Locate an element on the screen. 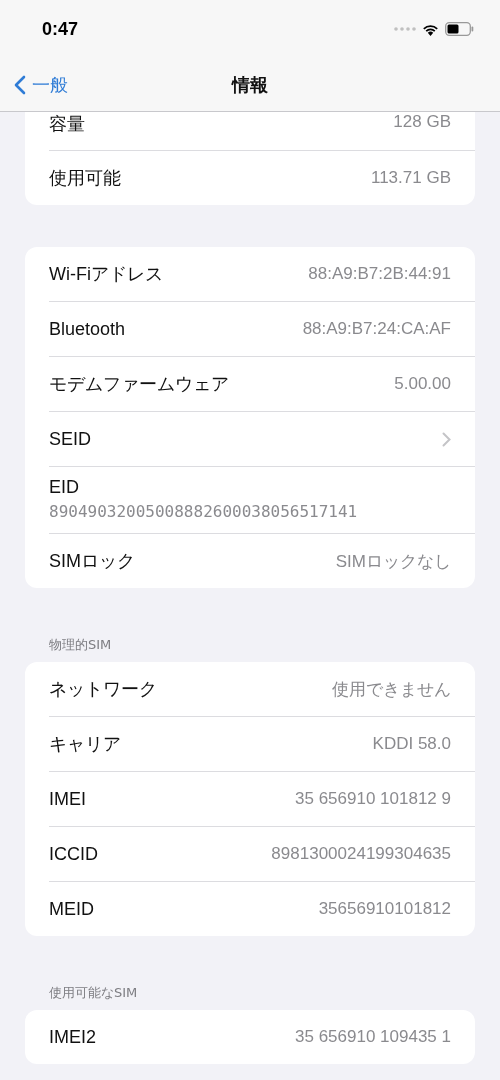  row-value: 113.71 GB is located at coordinates (410, 178).